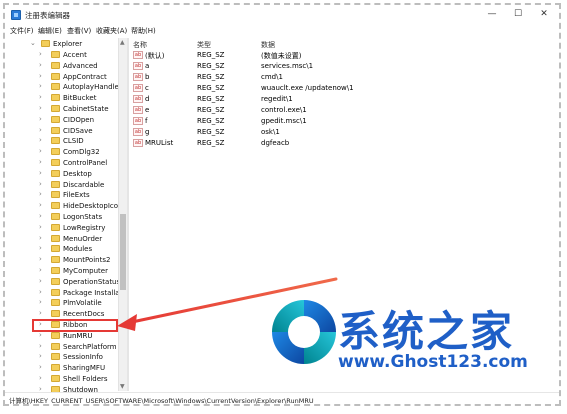 Image resolution: width=567 pixels, height=414 pixels. Describe the element at coordinates (143, 31) in the screenshot. I see `menu-help: 帮助(H)` at that location.